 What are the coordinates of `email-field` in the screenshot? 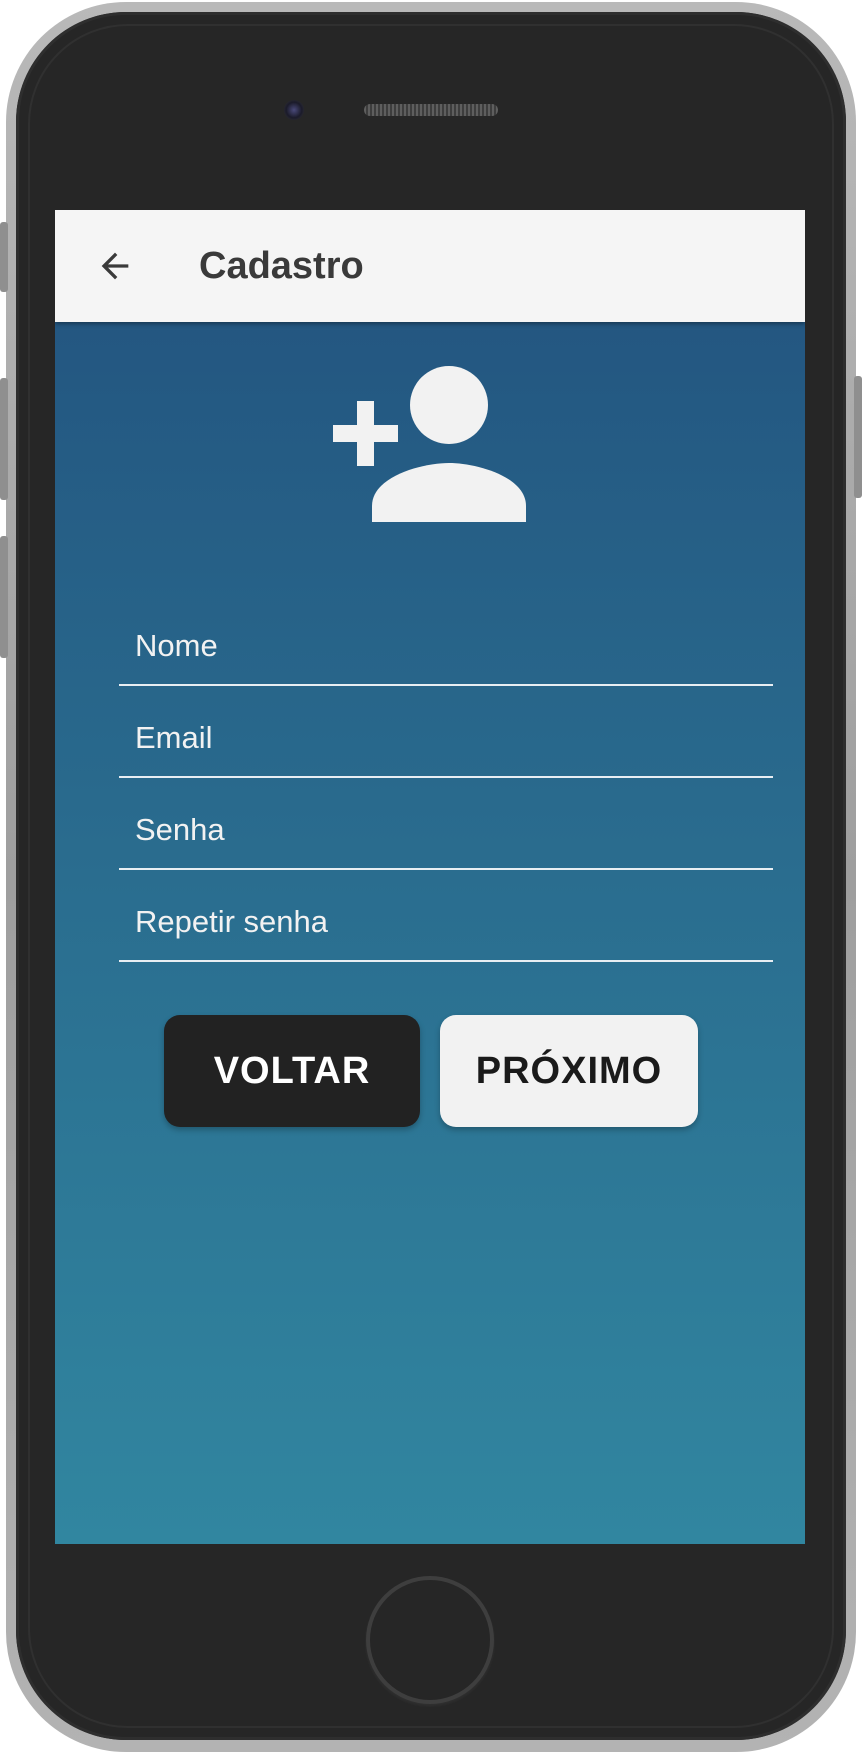 It's located at (446, 738).